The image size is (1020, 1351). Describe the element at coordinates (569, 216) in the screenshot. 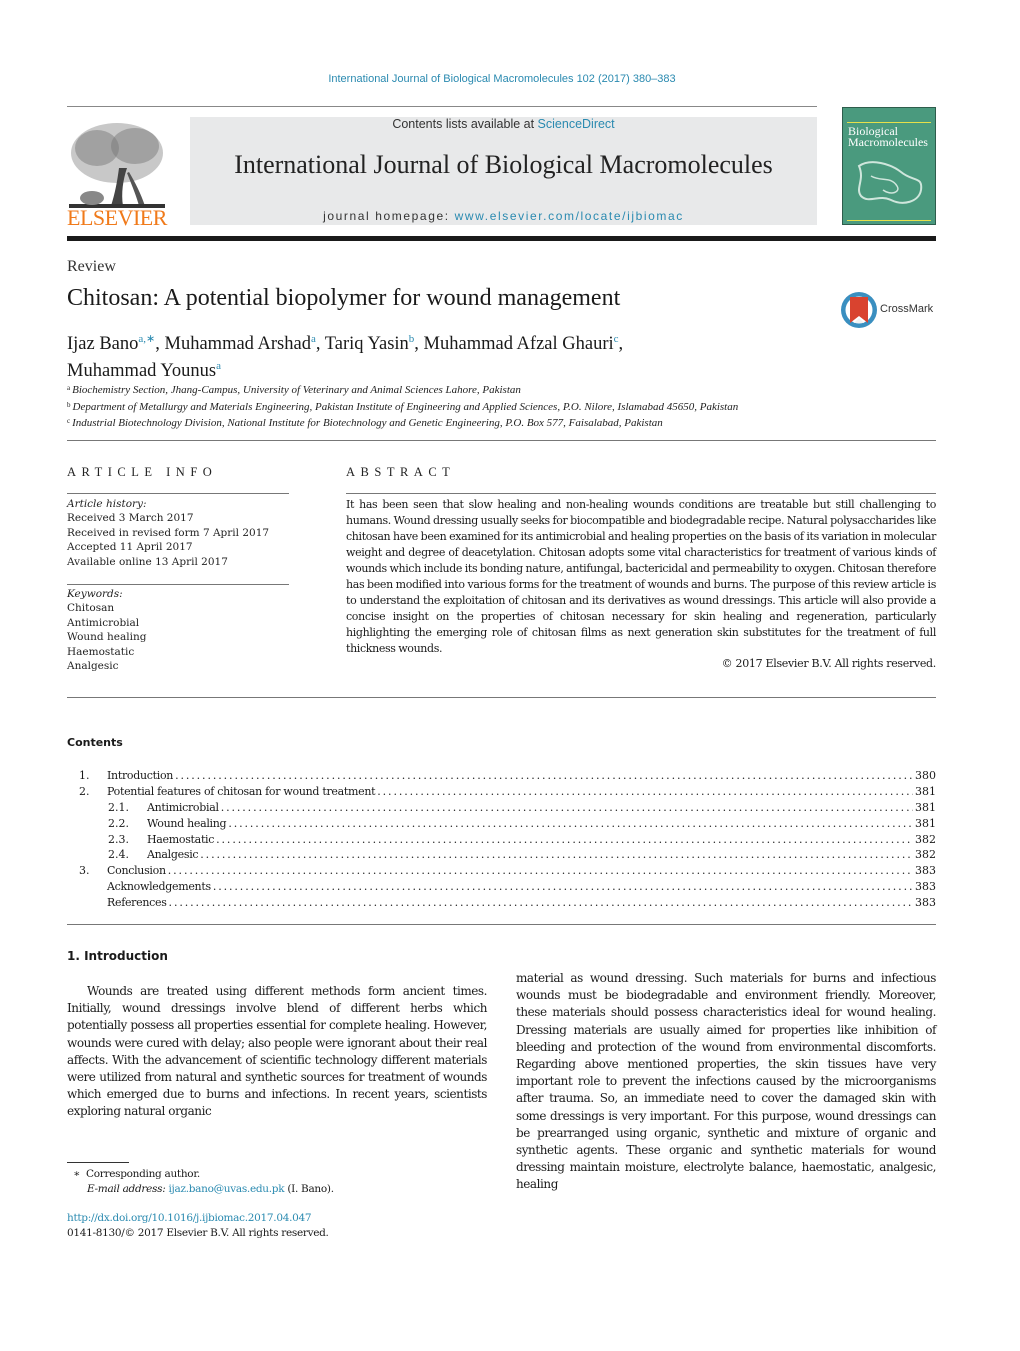

I see `journal-homepage-link: www.elsevier.com/locate/ijbiomac` at that location.